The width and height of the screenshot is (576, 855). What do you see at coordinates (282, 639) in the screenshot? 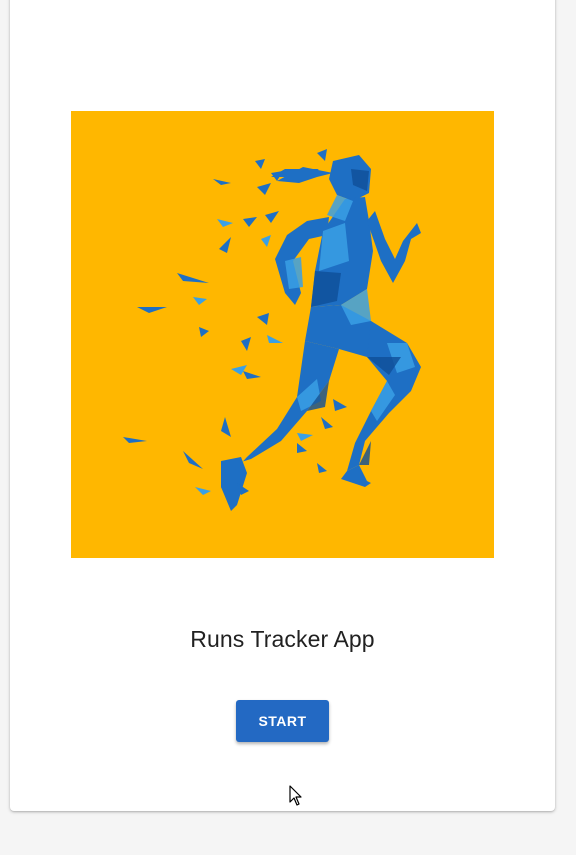
I see `app-title: Runs Tracker App` at bounding box center [282, 639].